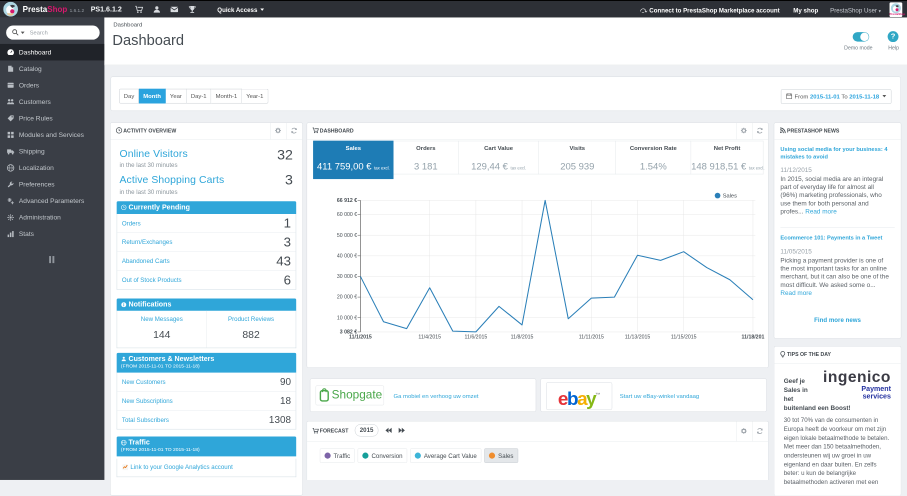 This screenshot has width=907, height=496. Describe the element at coordinates (476, 338) in the screenshot. I see `svg-text: 11/6/2015` at that location.